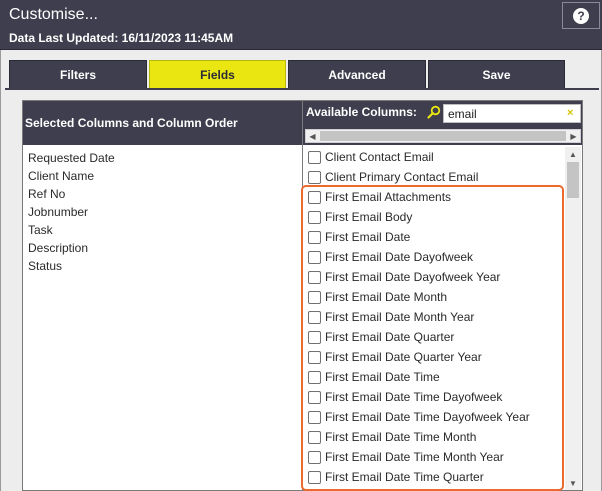 The height and width of the screenshot is (491, 602). I want to click on selected-column-item: Task, so click(71, 230).